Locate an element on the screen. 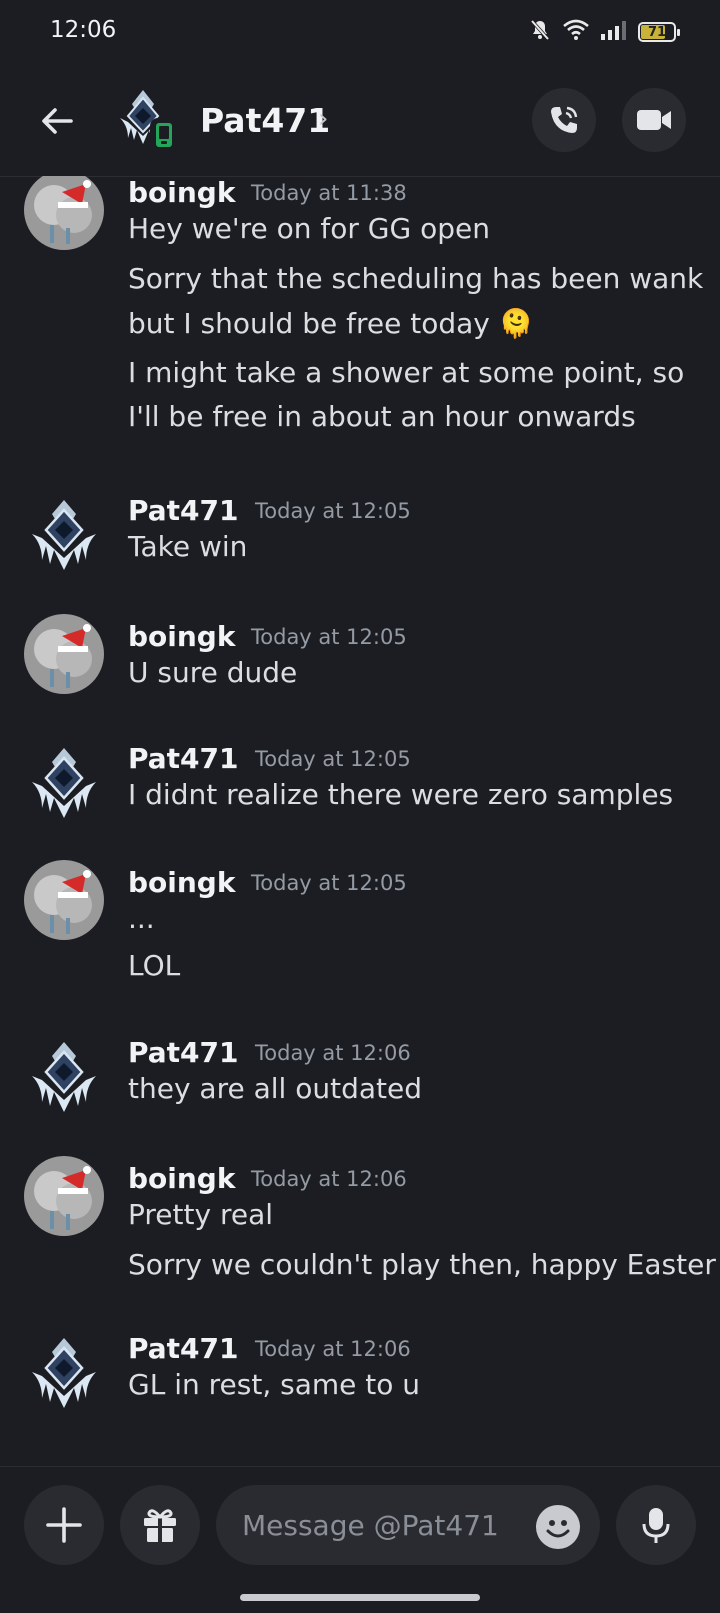  back-button is located at coordinates (57, 121).